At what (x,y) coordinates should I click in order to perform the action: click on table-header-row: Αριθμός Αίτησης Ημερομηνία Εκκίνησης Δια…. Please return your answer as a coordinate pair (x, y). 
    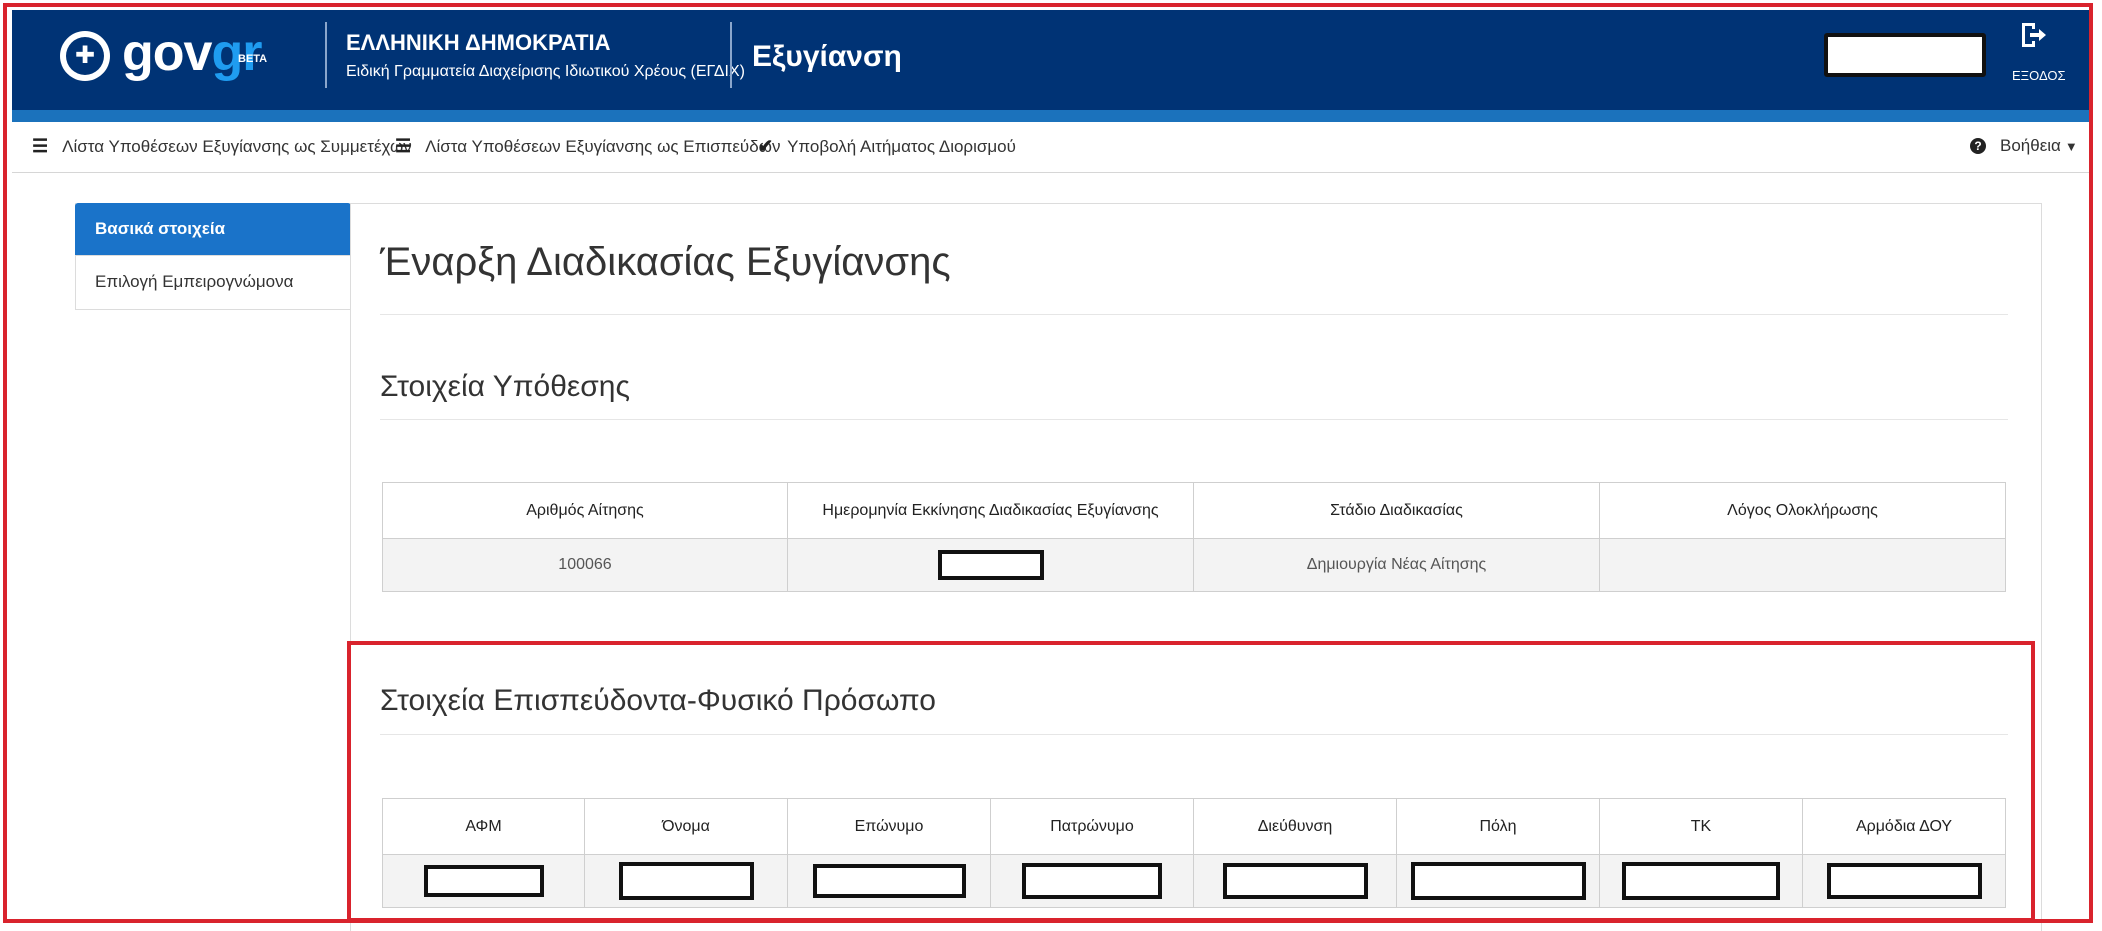
    Looking at the image, I should click on (1194, 510).